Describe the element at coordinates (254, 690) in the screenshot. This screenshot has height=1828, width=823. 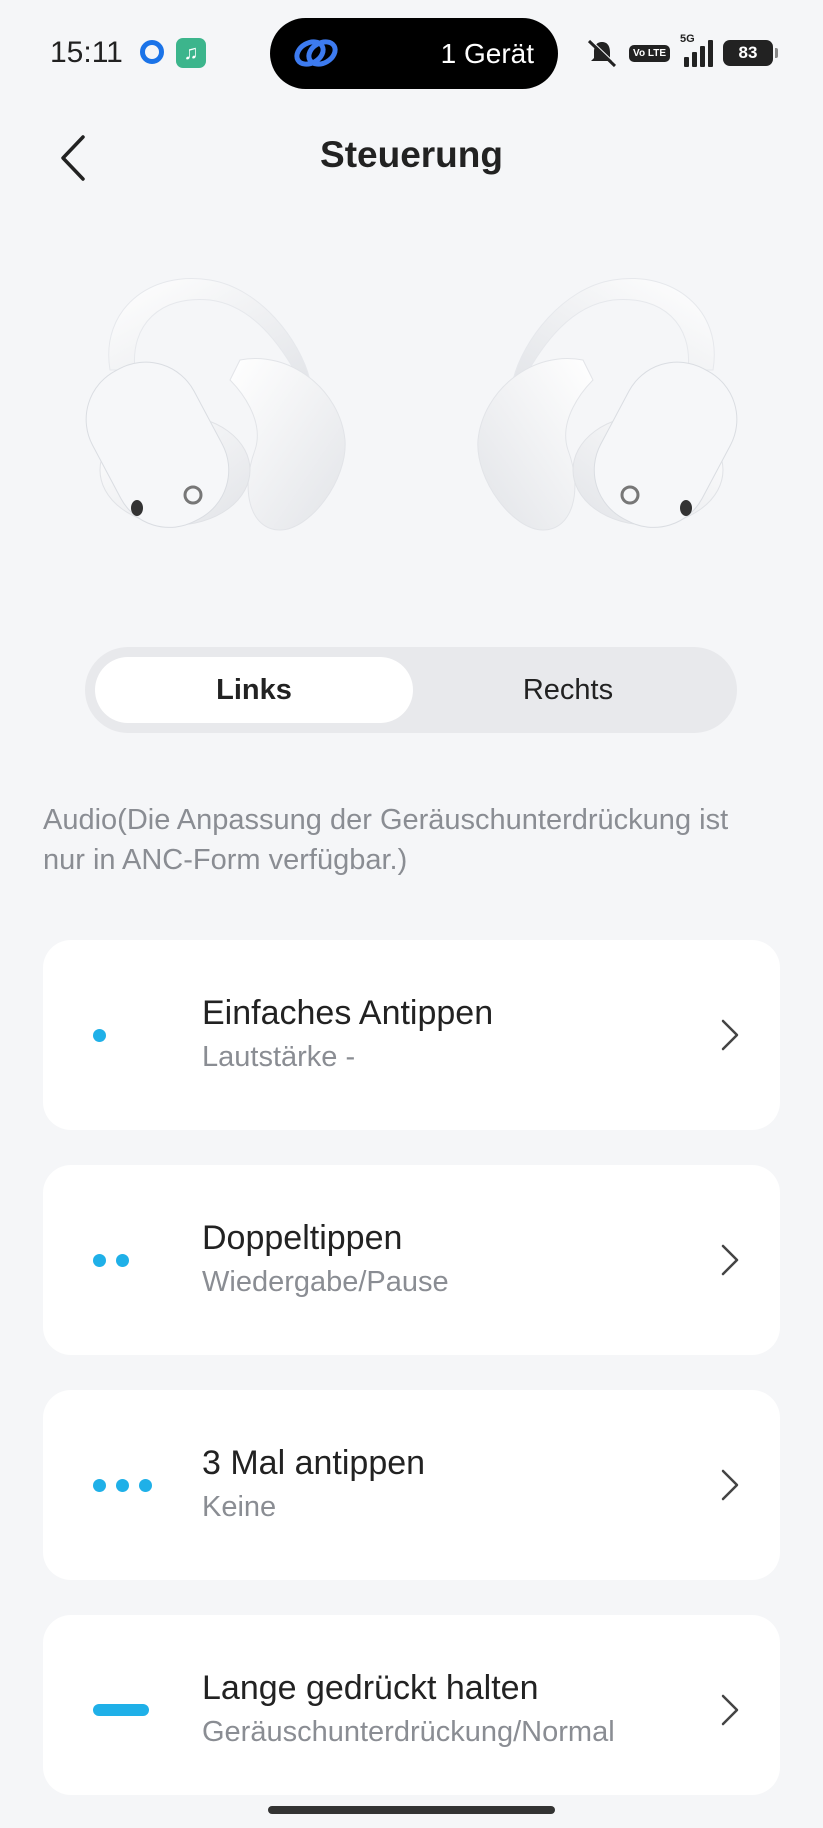
I see `tab-links: Links` at that location.